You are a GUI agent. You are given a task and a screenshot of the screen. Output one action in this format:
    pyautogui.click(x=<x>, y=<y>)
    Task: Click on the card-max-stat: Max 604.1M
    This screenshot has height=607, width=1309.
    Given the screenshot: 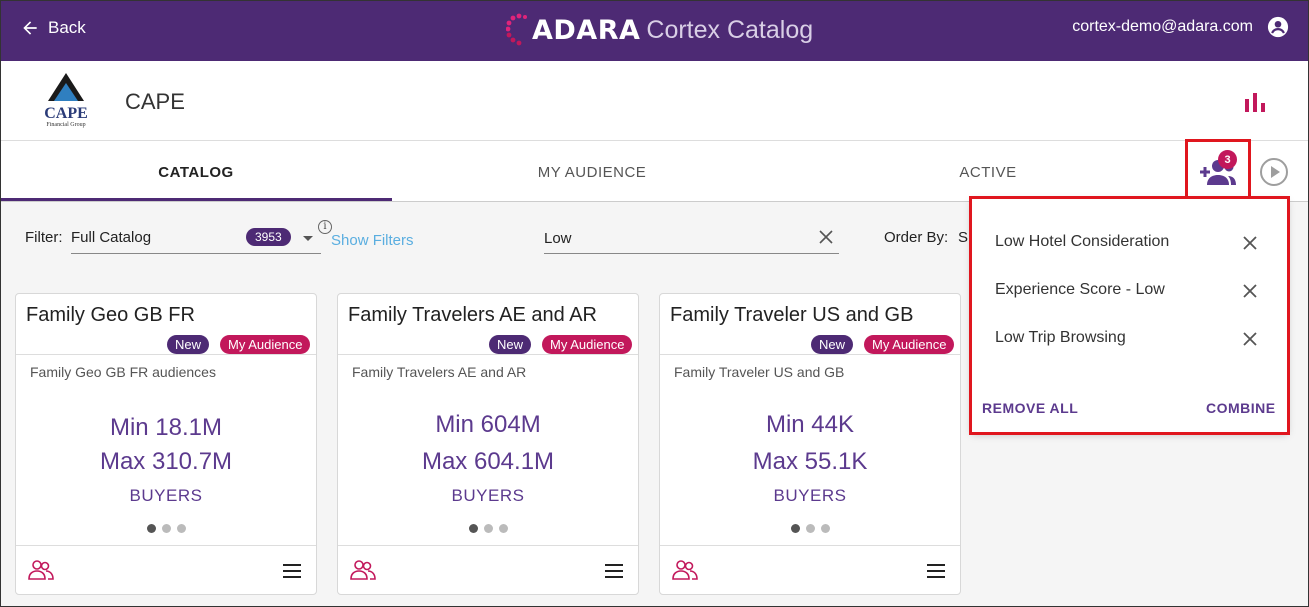 What is the action you would take?
    pyautogui.click(x=488, y=461)
    